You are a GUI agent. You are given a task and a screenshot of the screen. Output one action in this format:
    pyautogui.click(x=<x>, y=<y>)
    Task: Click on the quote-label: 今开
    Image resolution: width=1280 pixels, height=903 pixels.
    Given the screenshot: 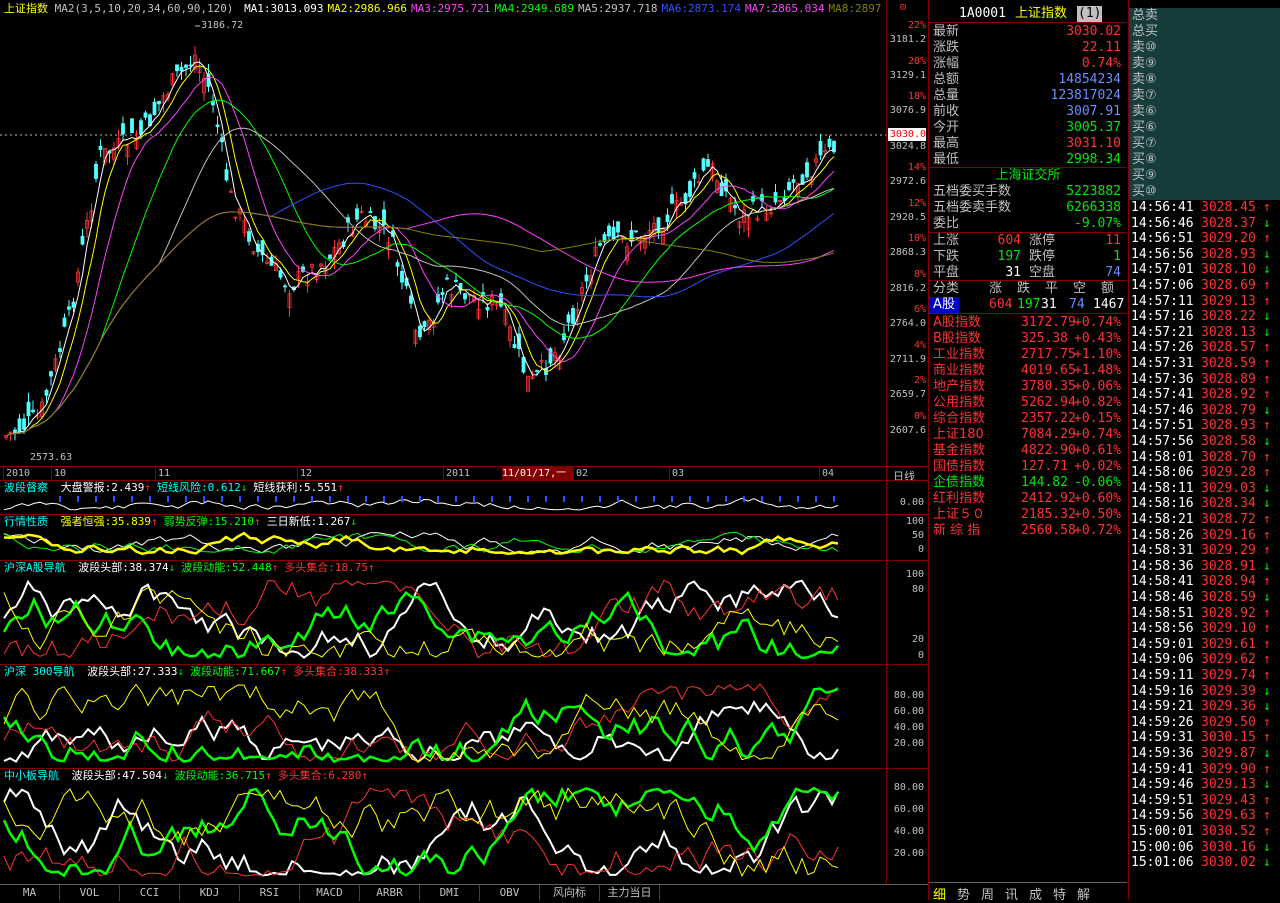 What is the action you would take?
    pyautogui.click(x=946, y=127)
    